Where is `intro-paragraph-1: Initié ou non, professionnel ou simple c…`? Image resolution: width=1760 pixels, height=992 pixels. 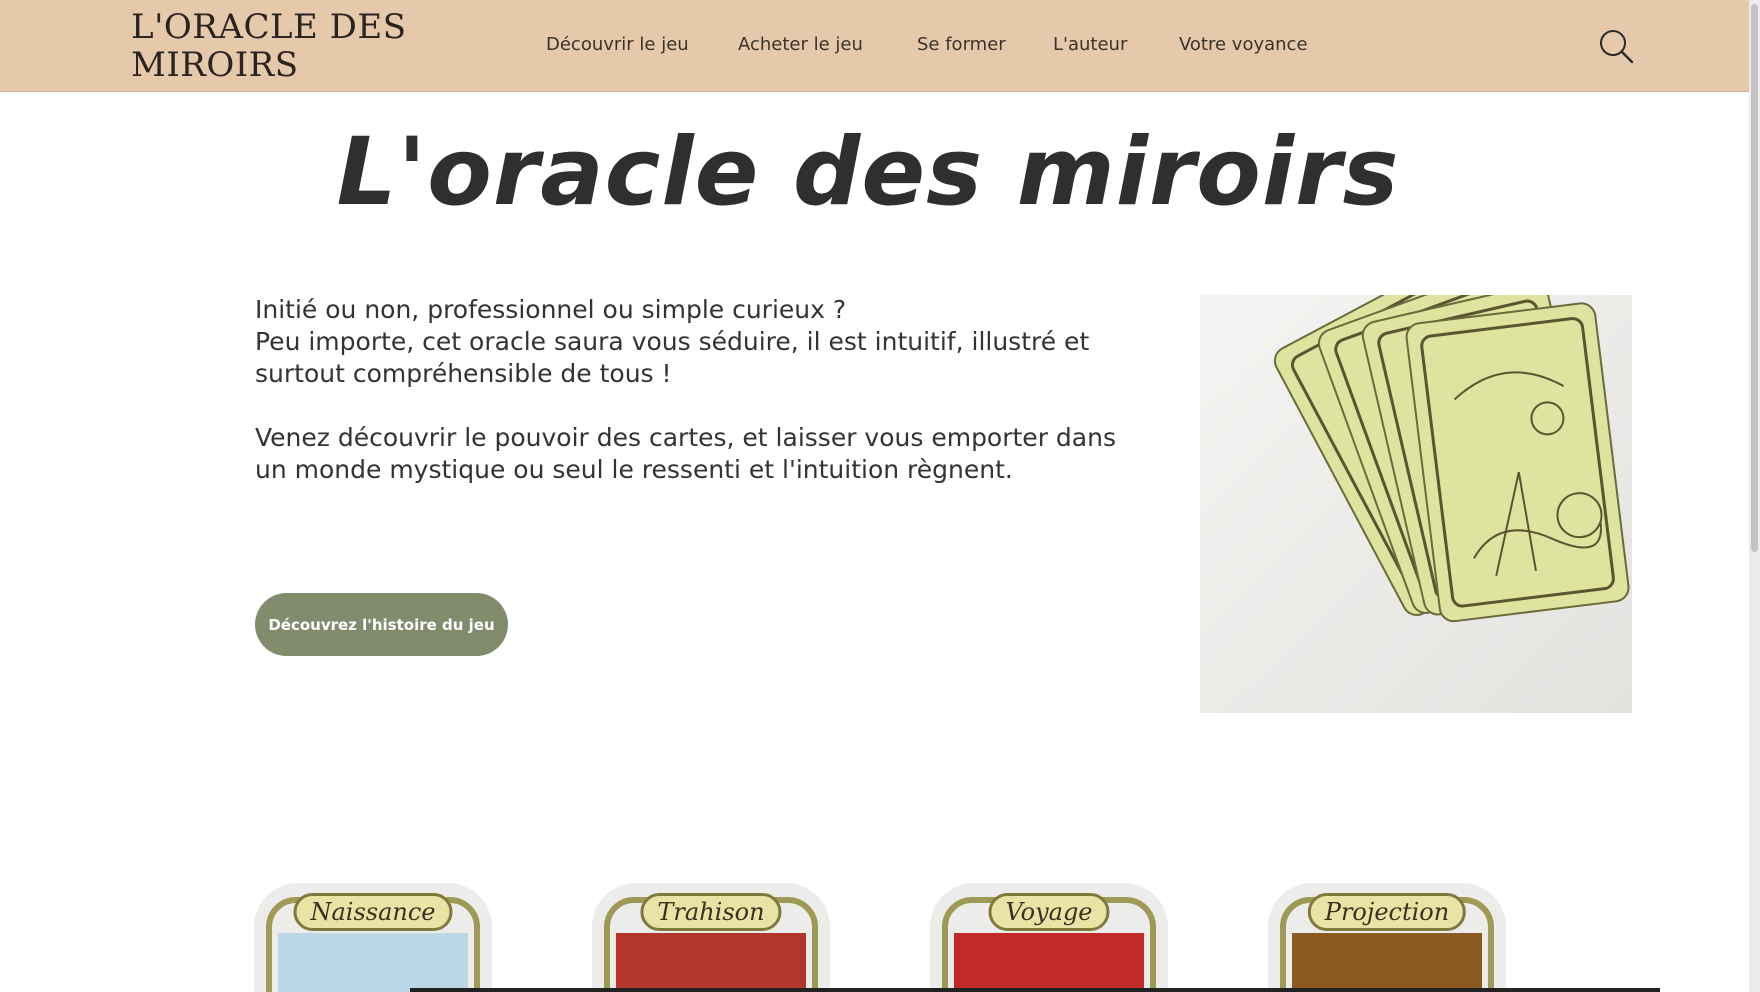
intro-paragraph-1: Initié ou non, professionnel ou simple c… is located at coordinates (705, 342).